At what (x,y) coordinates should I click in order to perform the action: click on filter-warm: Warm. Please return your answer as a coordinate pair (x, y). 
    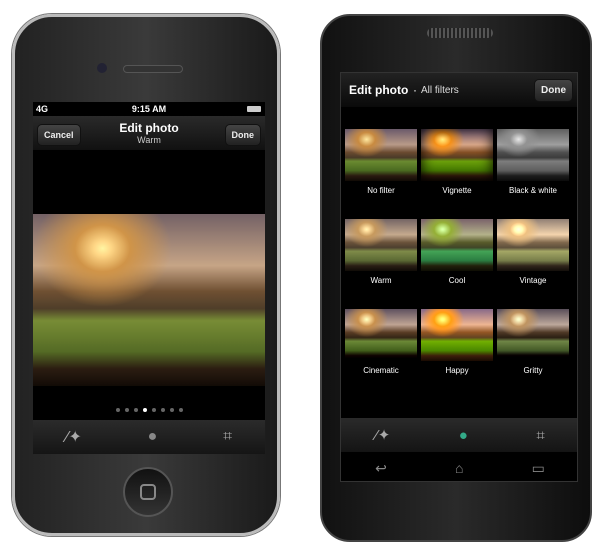
    Looking at the image, I should click on (381, 264).